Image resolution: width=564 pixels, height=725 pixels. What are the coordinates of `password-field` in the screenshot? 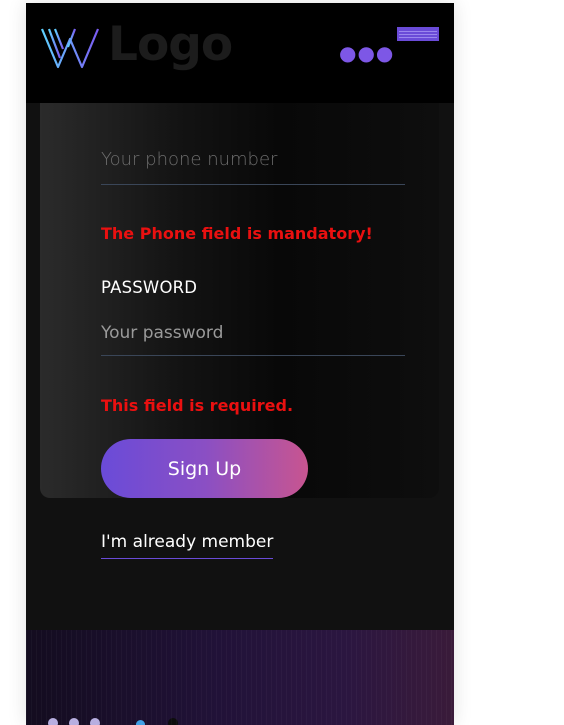 It's located at (253, 335).